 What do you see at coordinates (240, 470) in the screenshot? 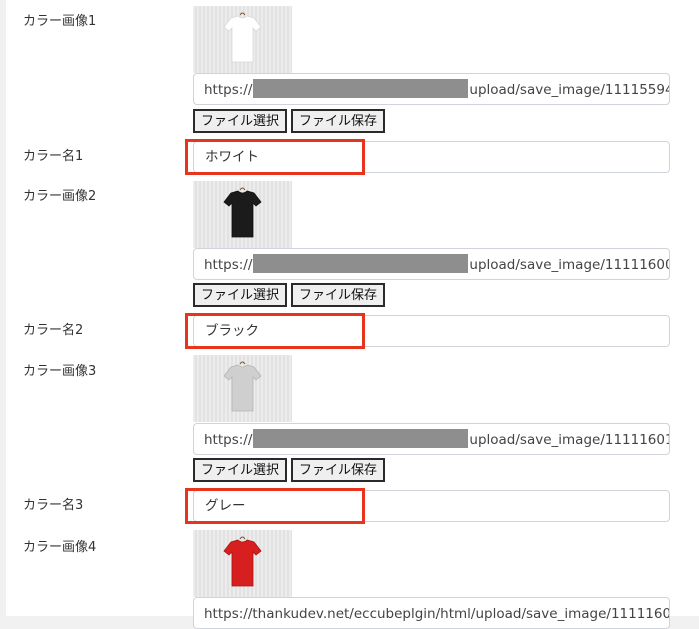
I see `select-file-button-3: ファイル選択` at bounding box center [240, 470].